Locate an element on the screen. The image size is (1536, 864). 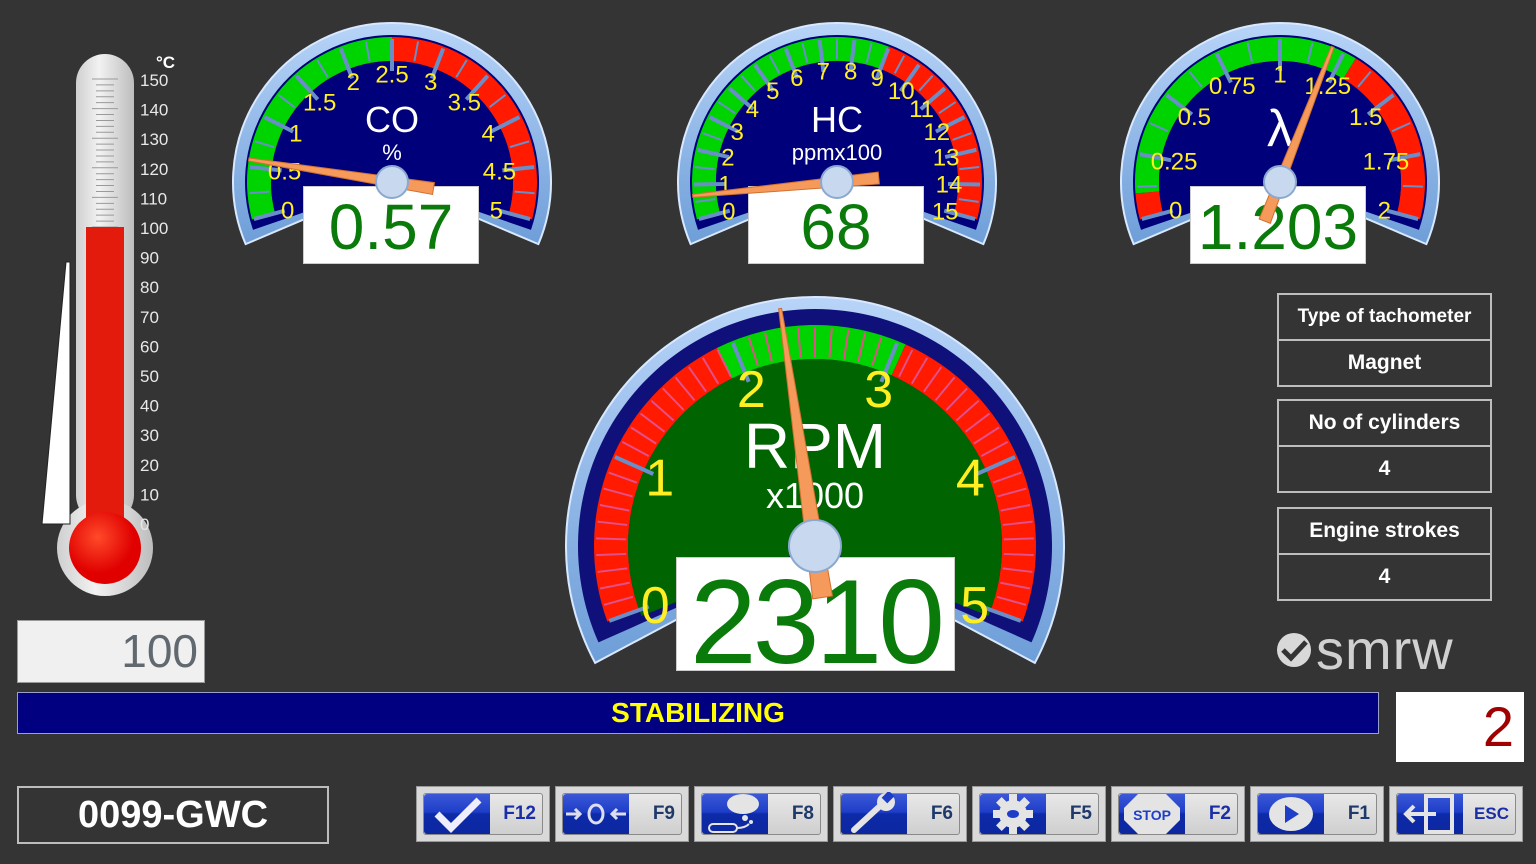
stop-button: STOP F2 is located at coordinates (1178, 814).